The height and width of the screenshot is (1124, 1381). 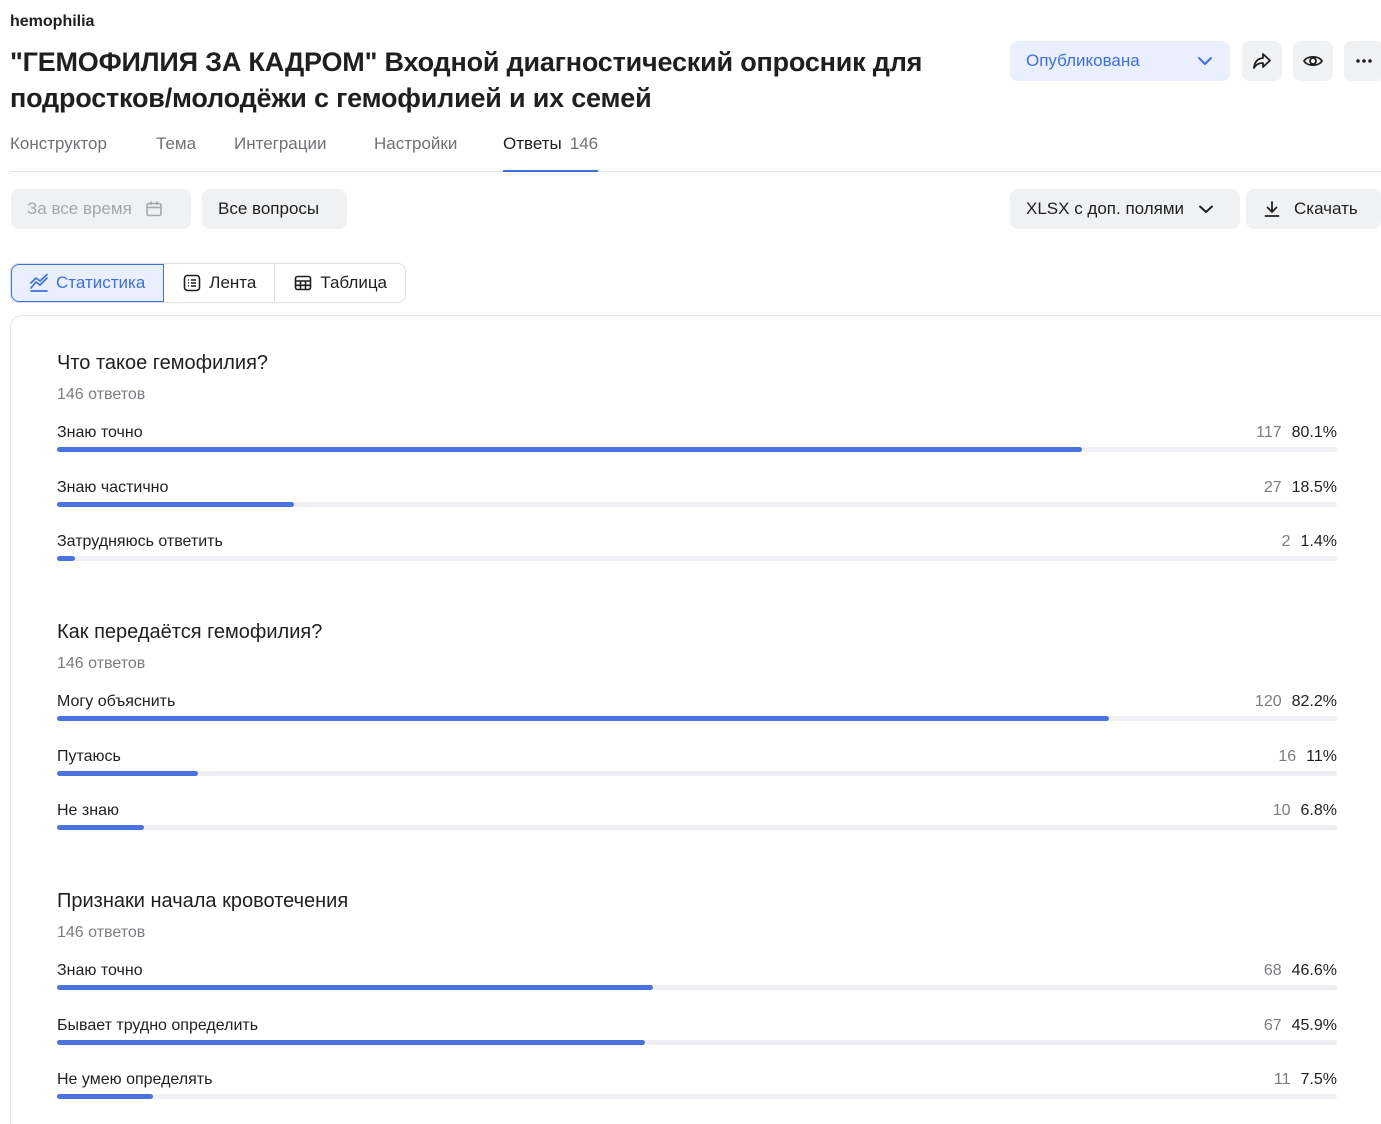 What do you see at coordinates (532, 143) in the screenshot?
I see `tab-responses-label: Ответы` at bounding box center [532, 143].